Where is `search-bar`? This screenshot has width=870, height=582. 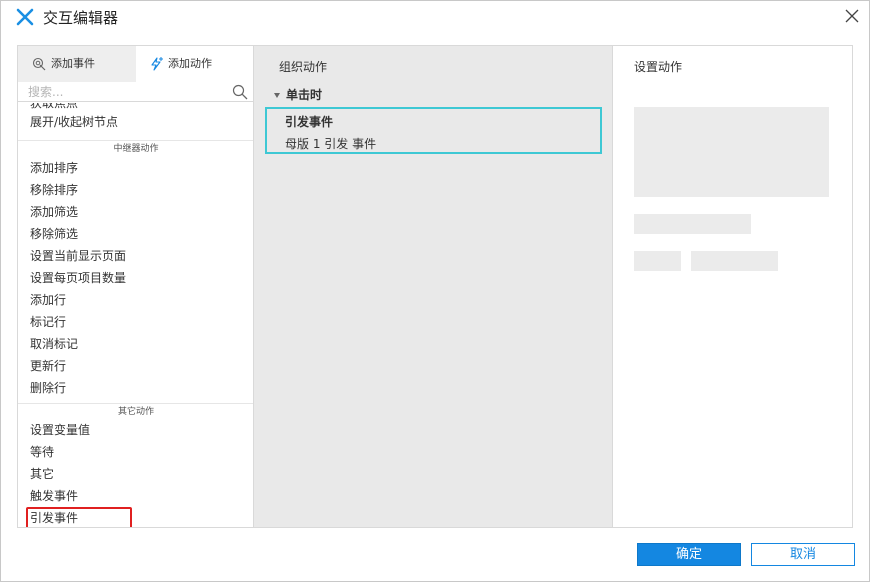
search-bar is located at coordinates (135, 92).